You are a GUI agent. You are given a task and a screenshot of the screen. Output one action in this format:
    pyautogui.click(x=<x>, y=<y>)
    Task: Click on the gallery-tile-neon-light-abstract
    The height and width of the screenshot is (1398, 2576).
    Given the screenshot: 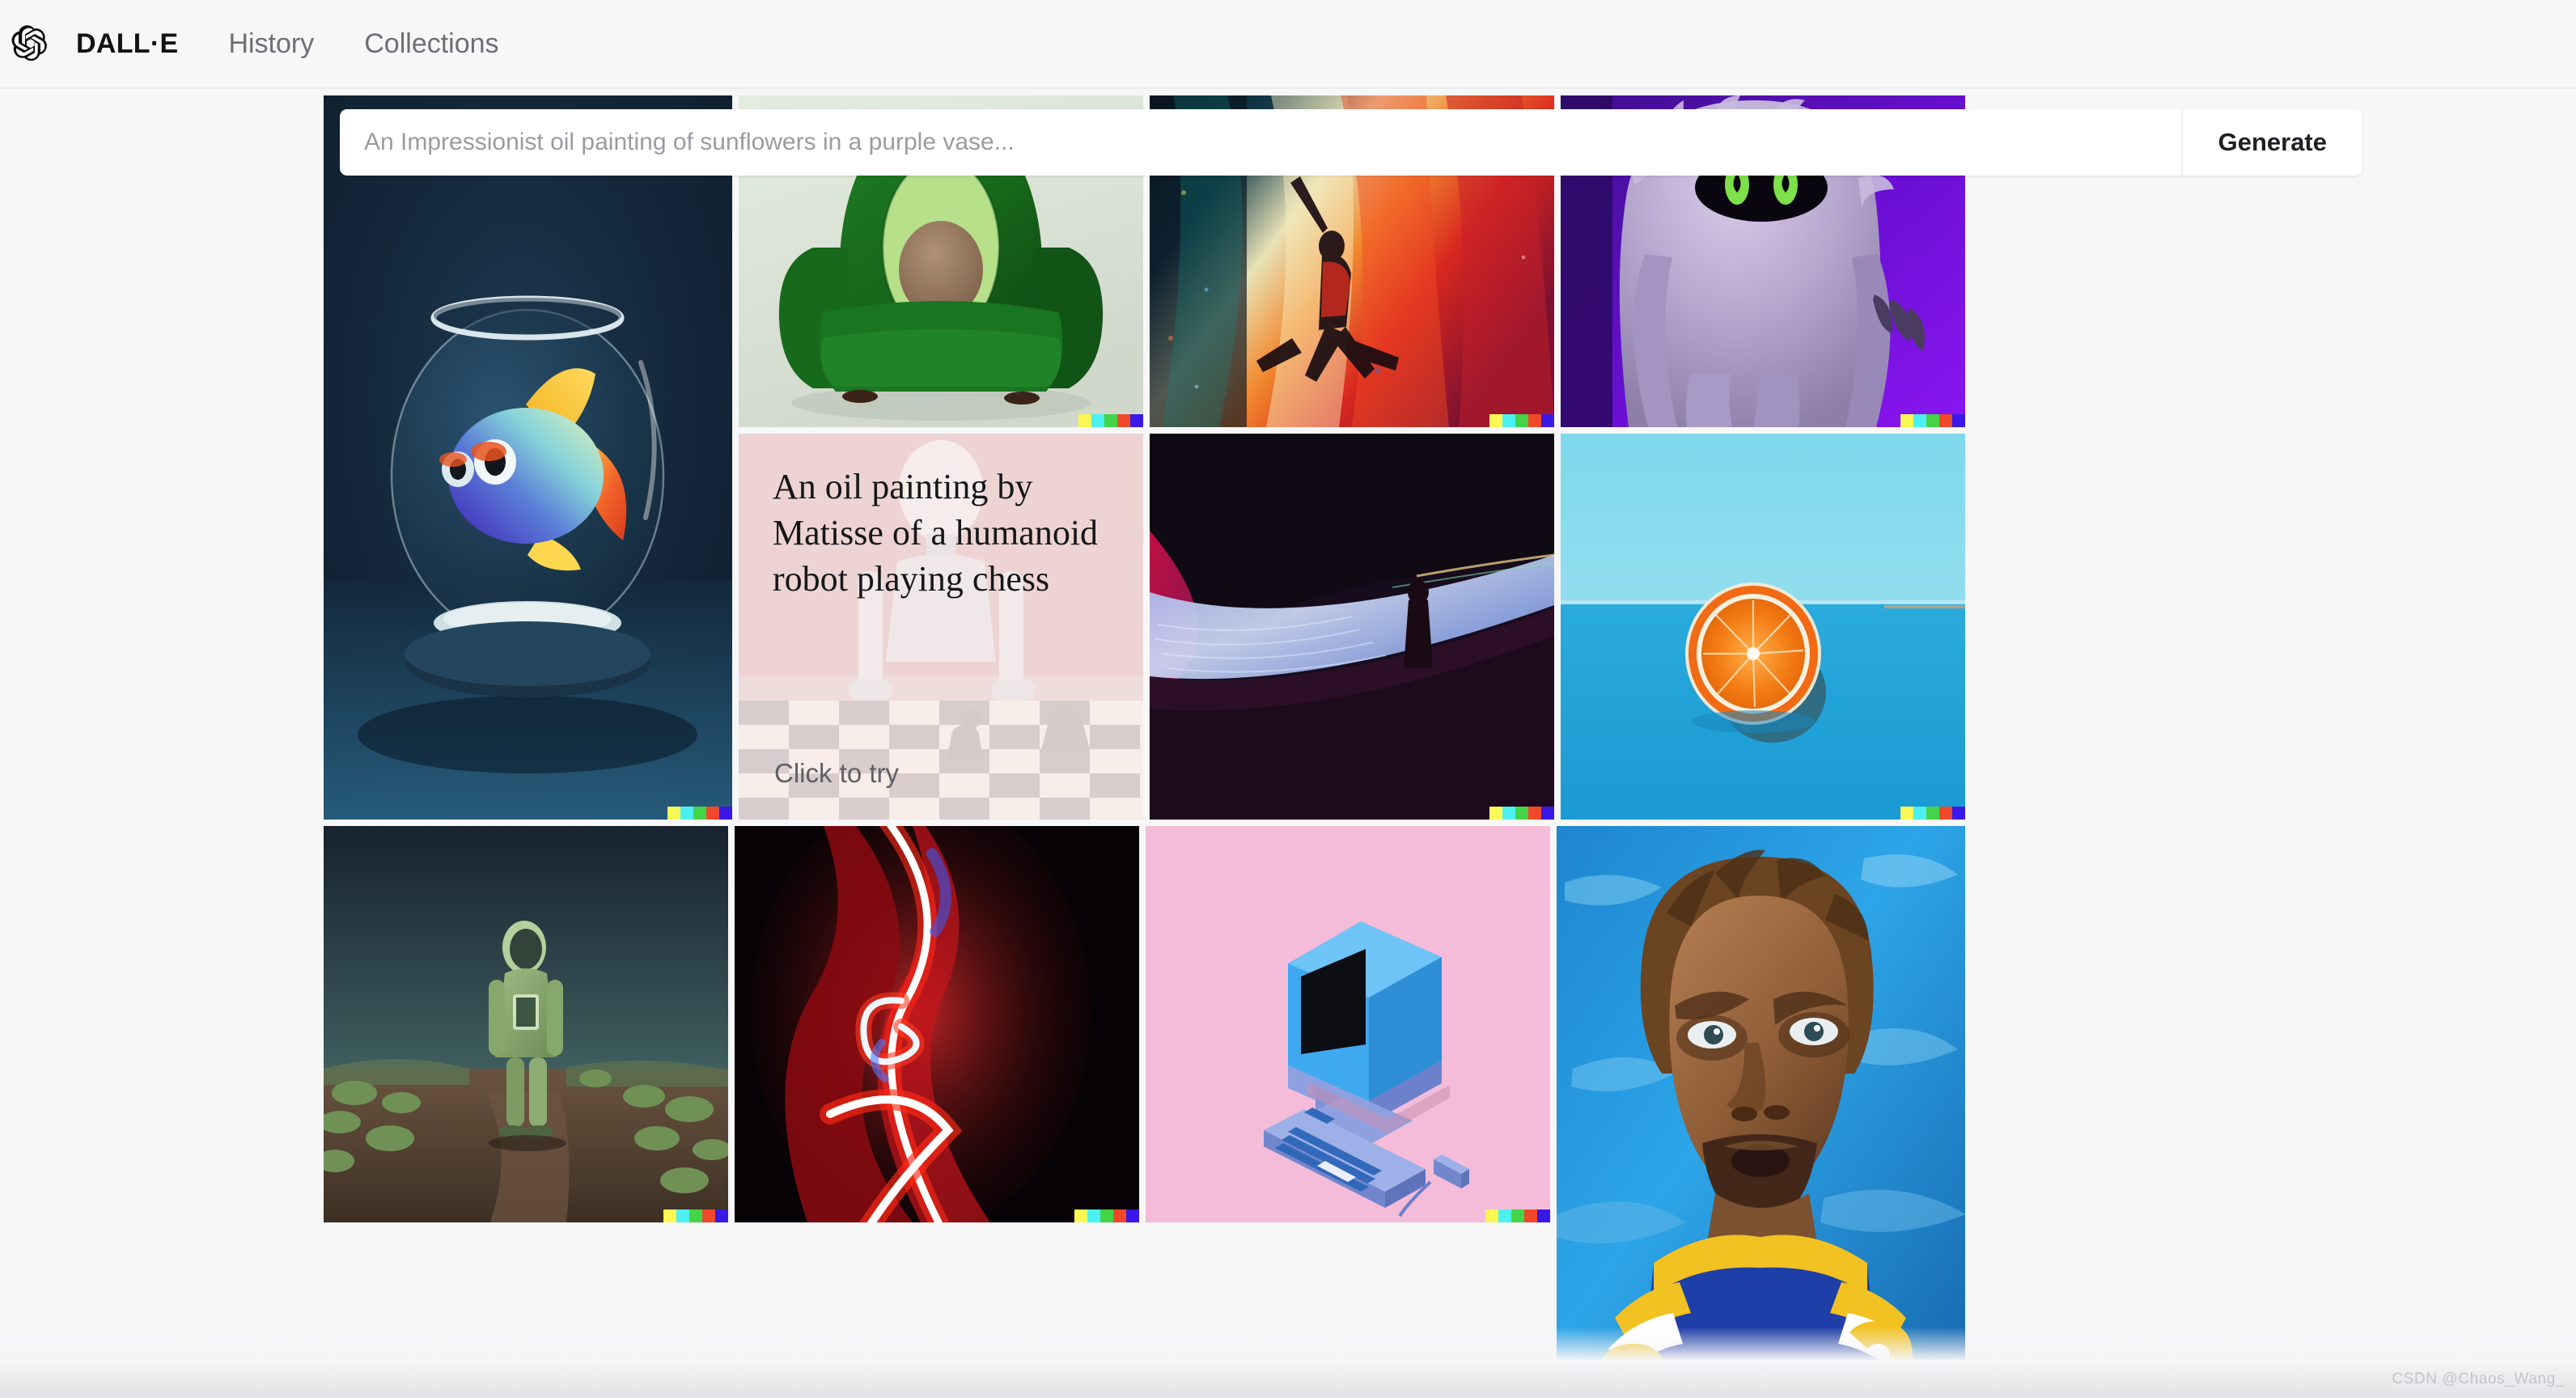 What is the action you would take?
    pyautogui.click(x=937, y=1024)
    